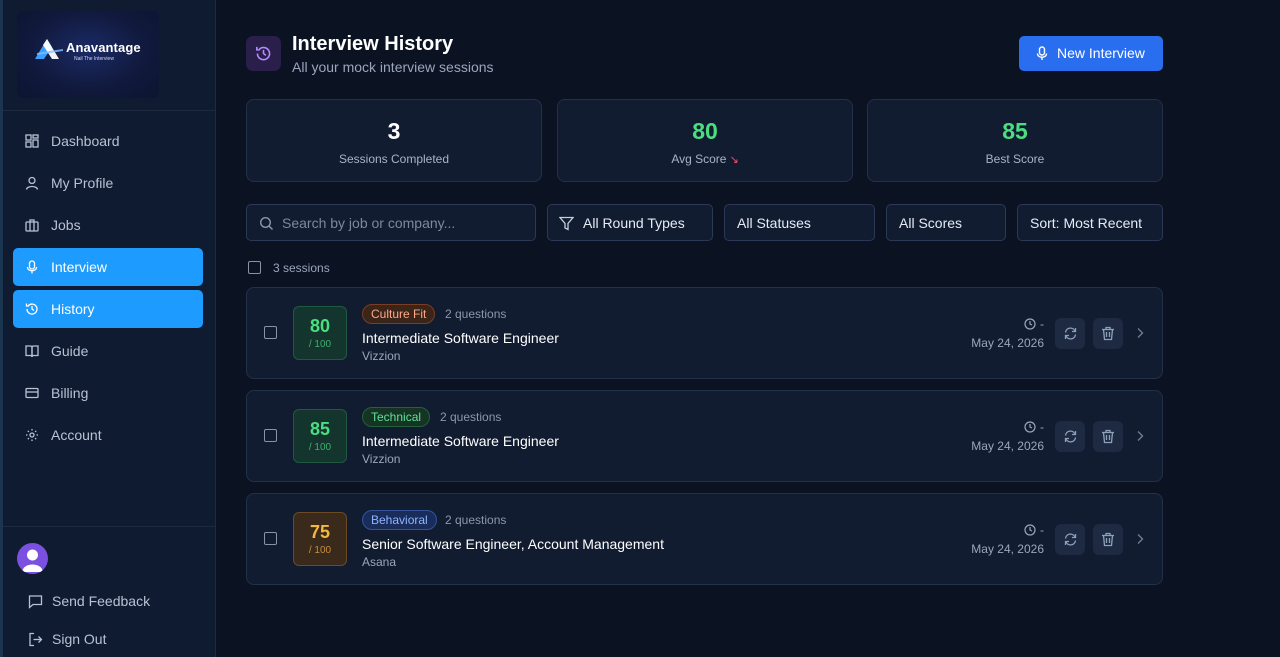  Describe the element at coordinates (379, 562) in the screenshot. I see `company-name: Asana` at that location.